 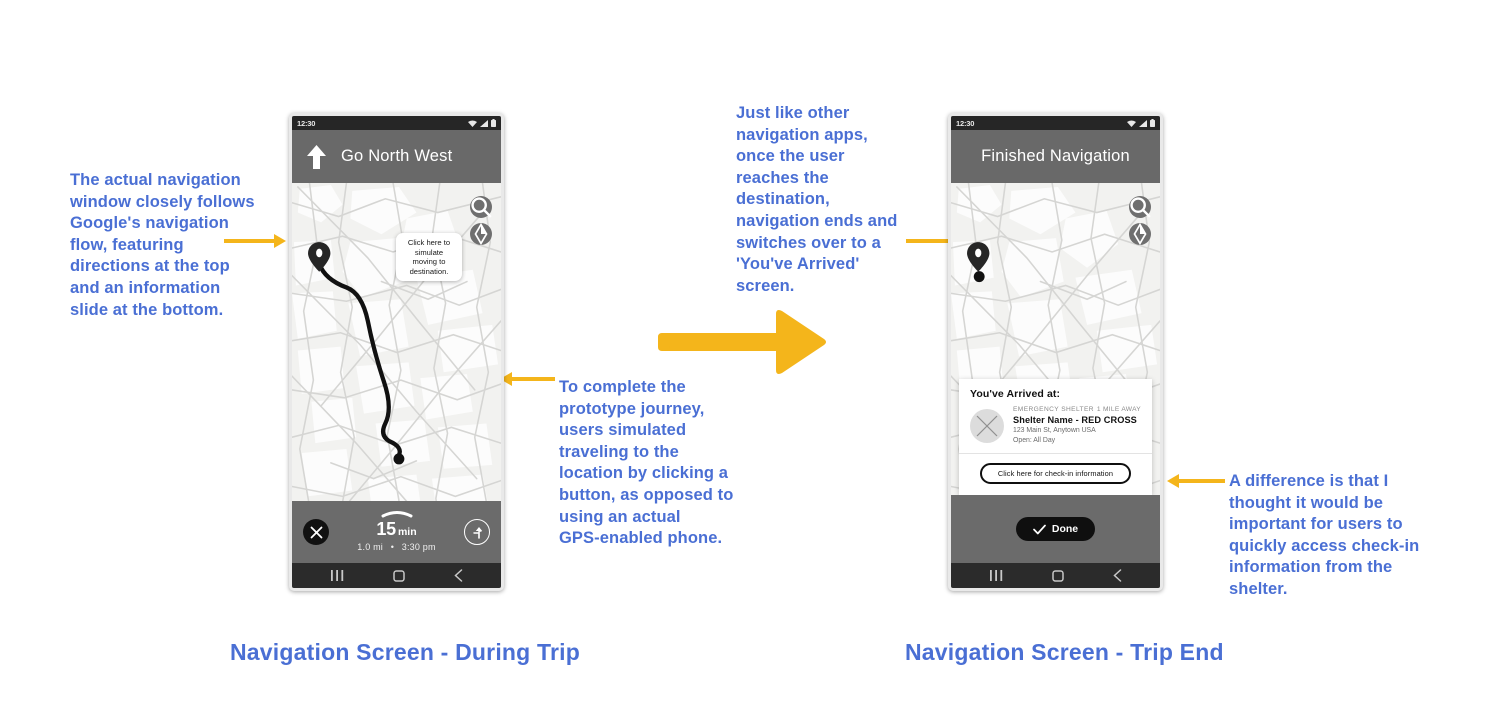 What do you see at coordinates (418, 547) in the screenshot?
I see `trip-arrival-time: 3:30 pm` at bounding box center [418, 547].